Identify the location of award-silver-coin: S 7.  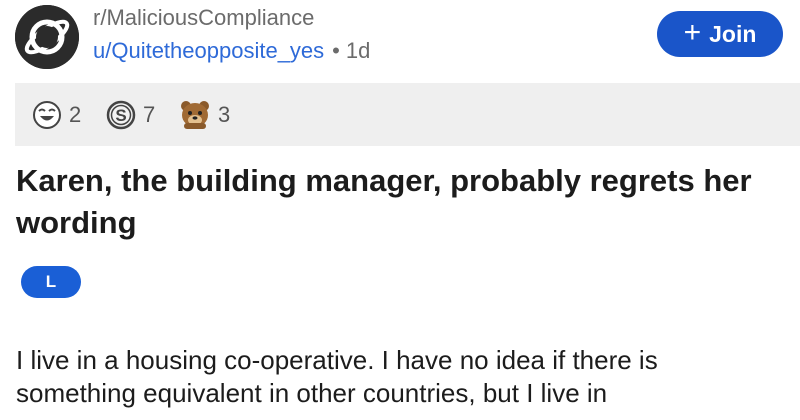
(130, 114).